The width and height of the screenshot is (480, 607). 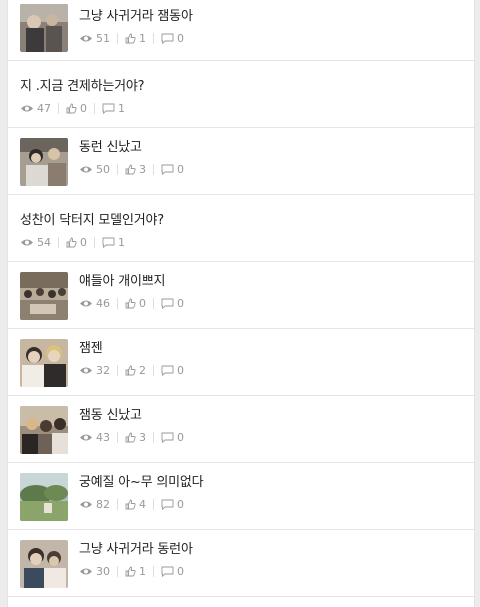 What do you see at coordinates (122, 281) in the screenshot?
I see `post-title: 얘들아 개이쁘지` at bounding box center [122, 281].